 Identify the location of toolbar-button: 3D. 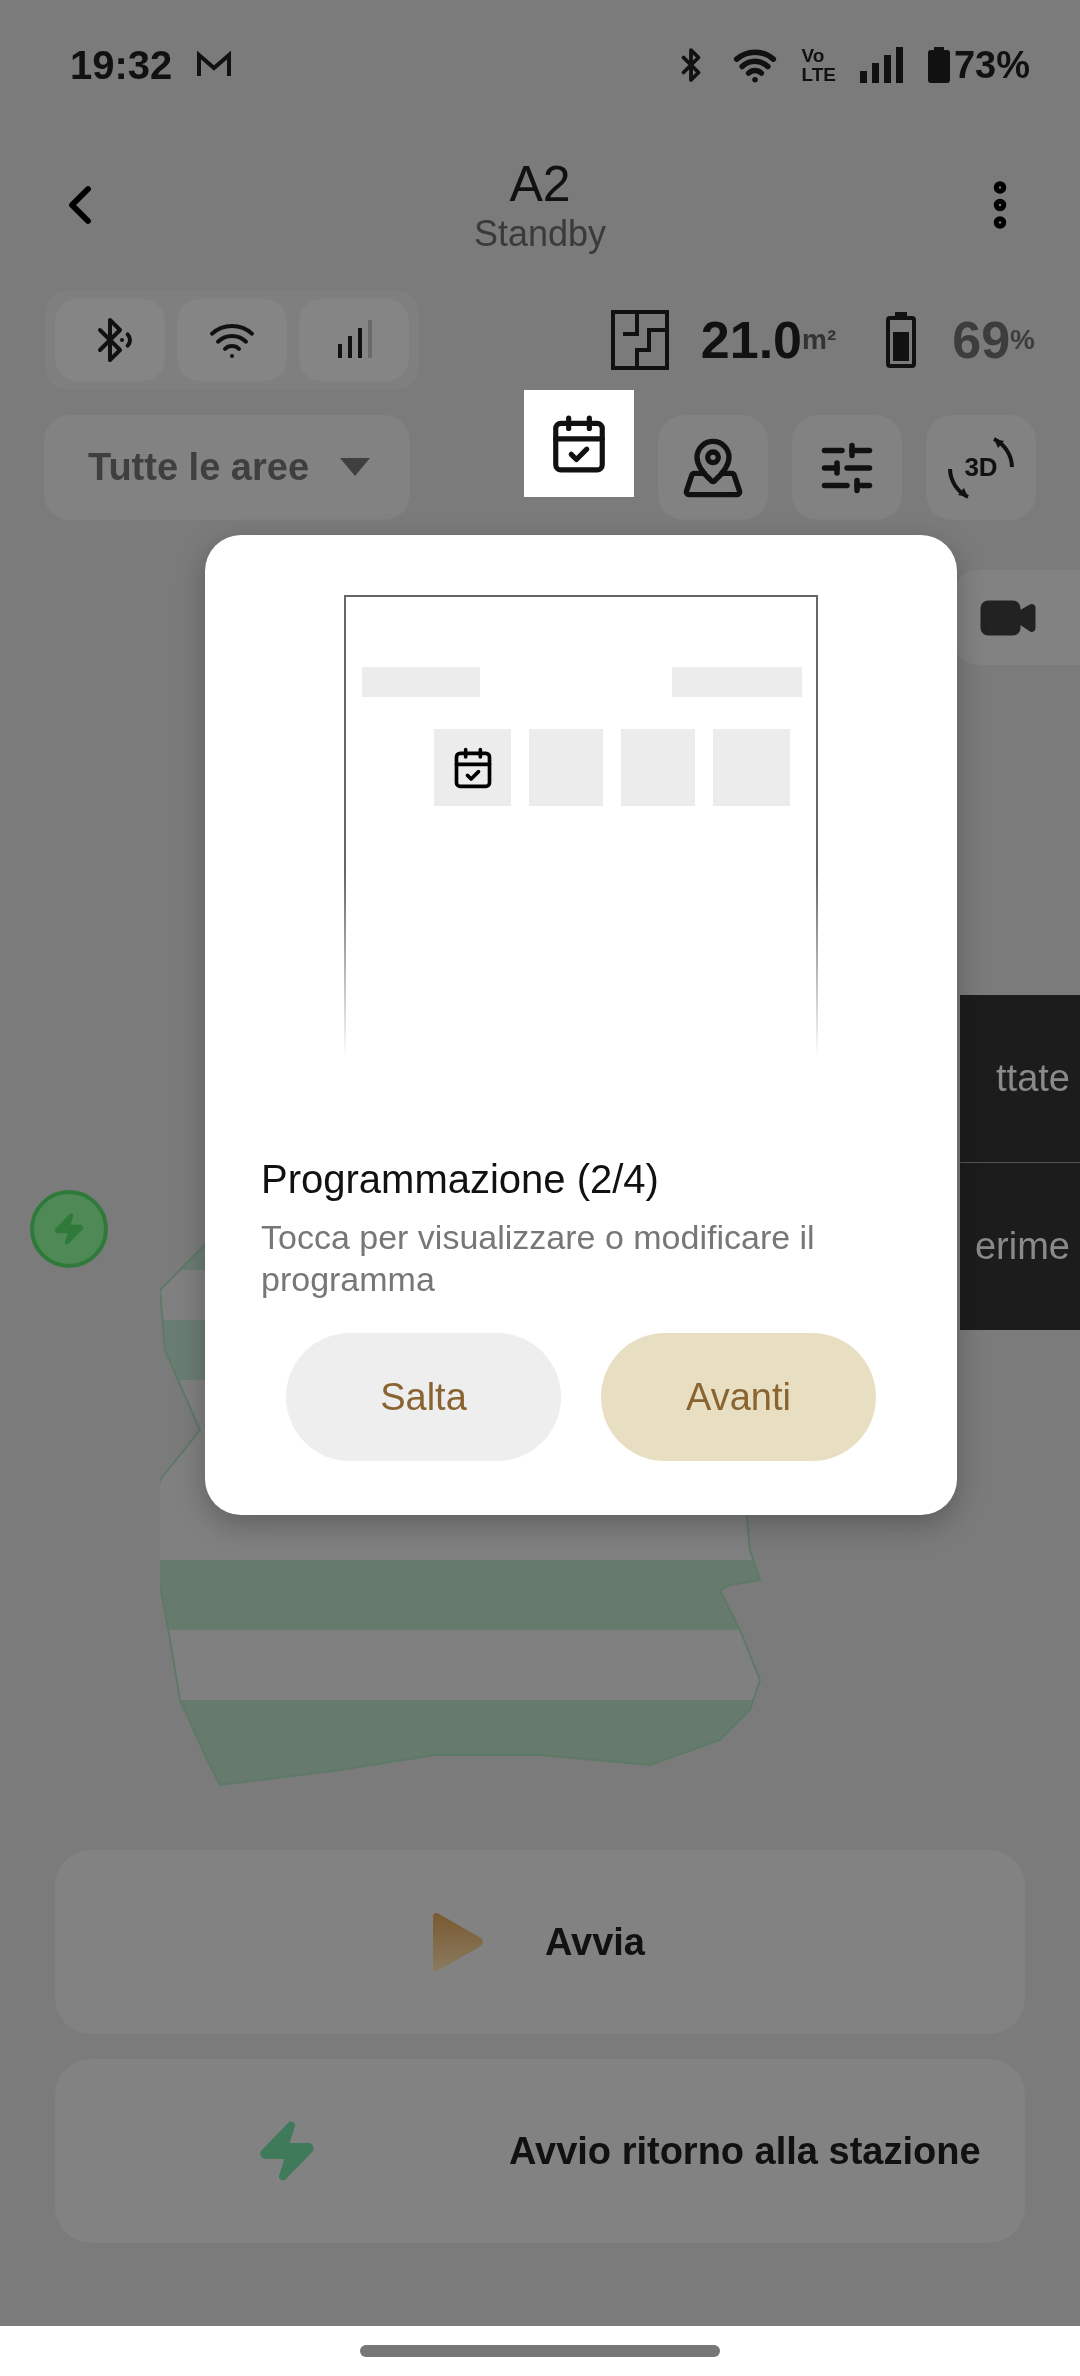
(981, 467).